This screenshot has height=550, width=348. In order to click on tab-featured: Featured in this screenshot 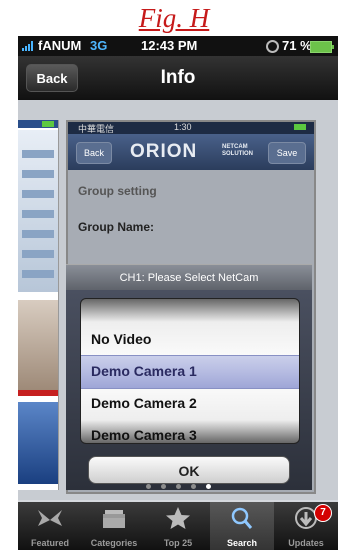, I will do `click(50, 526)`.